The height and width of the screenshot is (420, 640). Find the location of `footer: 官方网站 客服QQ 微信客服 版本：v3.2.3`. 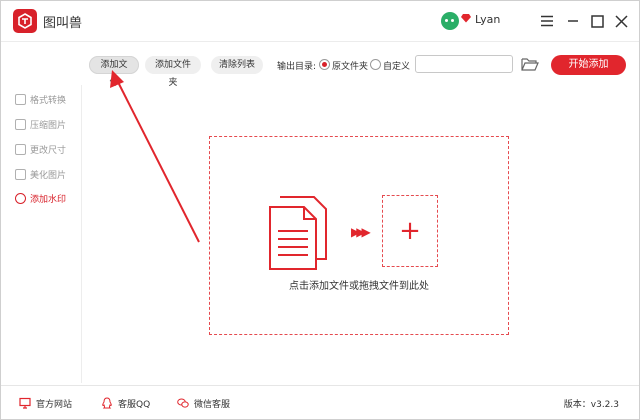

footer: 官方网站 客服QQ 微信客服 版本：v3.2.3 is located at coordinates (320, 402).